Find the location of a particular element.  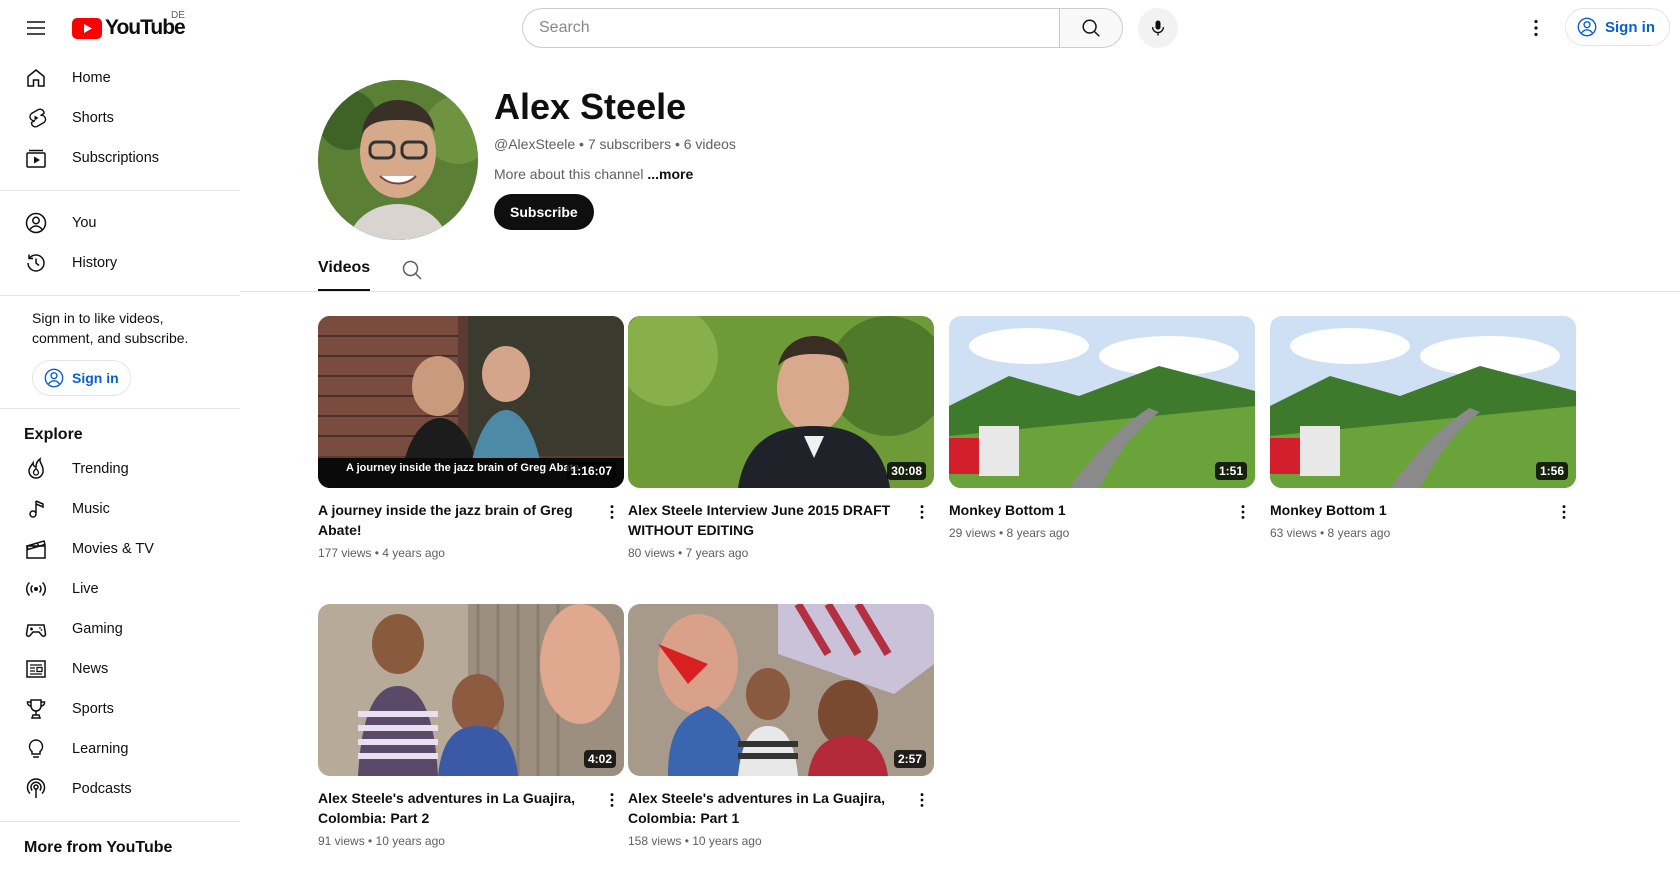

sidebar-item-home: Home is located at coordinates (120, 78).